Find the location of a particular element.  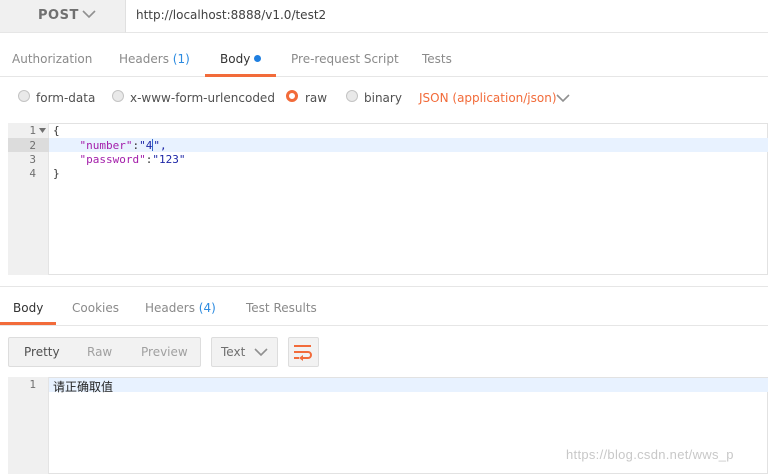

line-number: 4 is located at coordinates (32, 173).